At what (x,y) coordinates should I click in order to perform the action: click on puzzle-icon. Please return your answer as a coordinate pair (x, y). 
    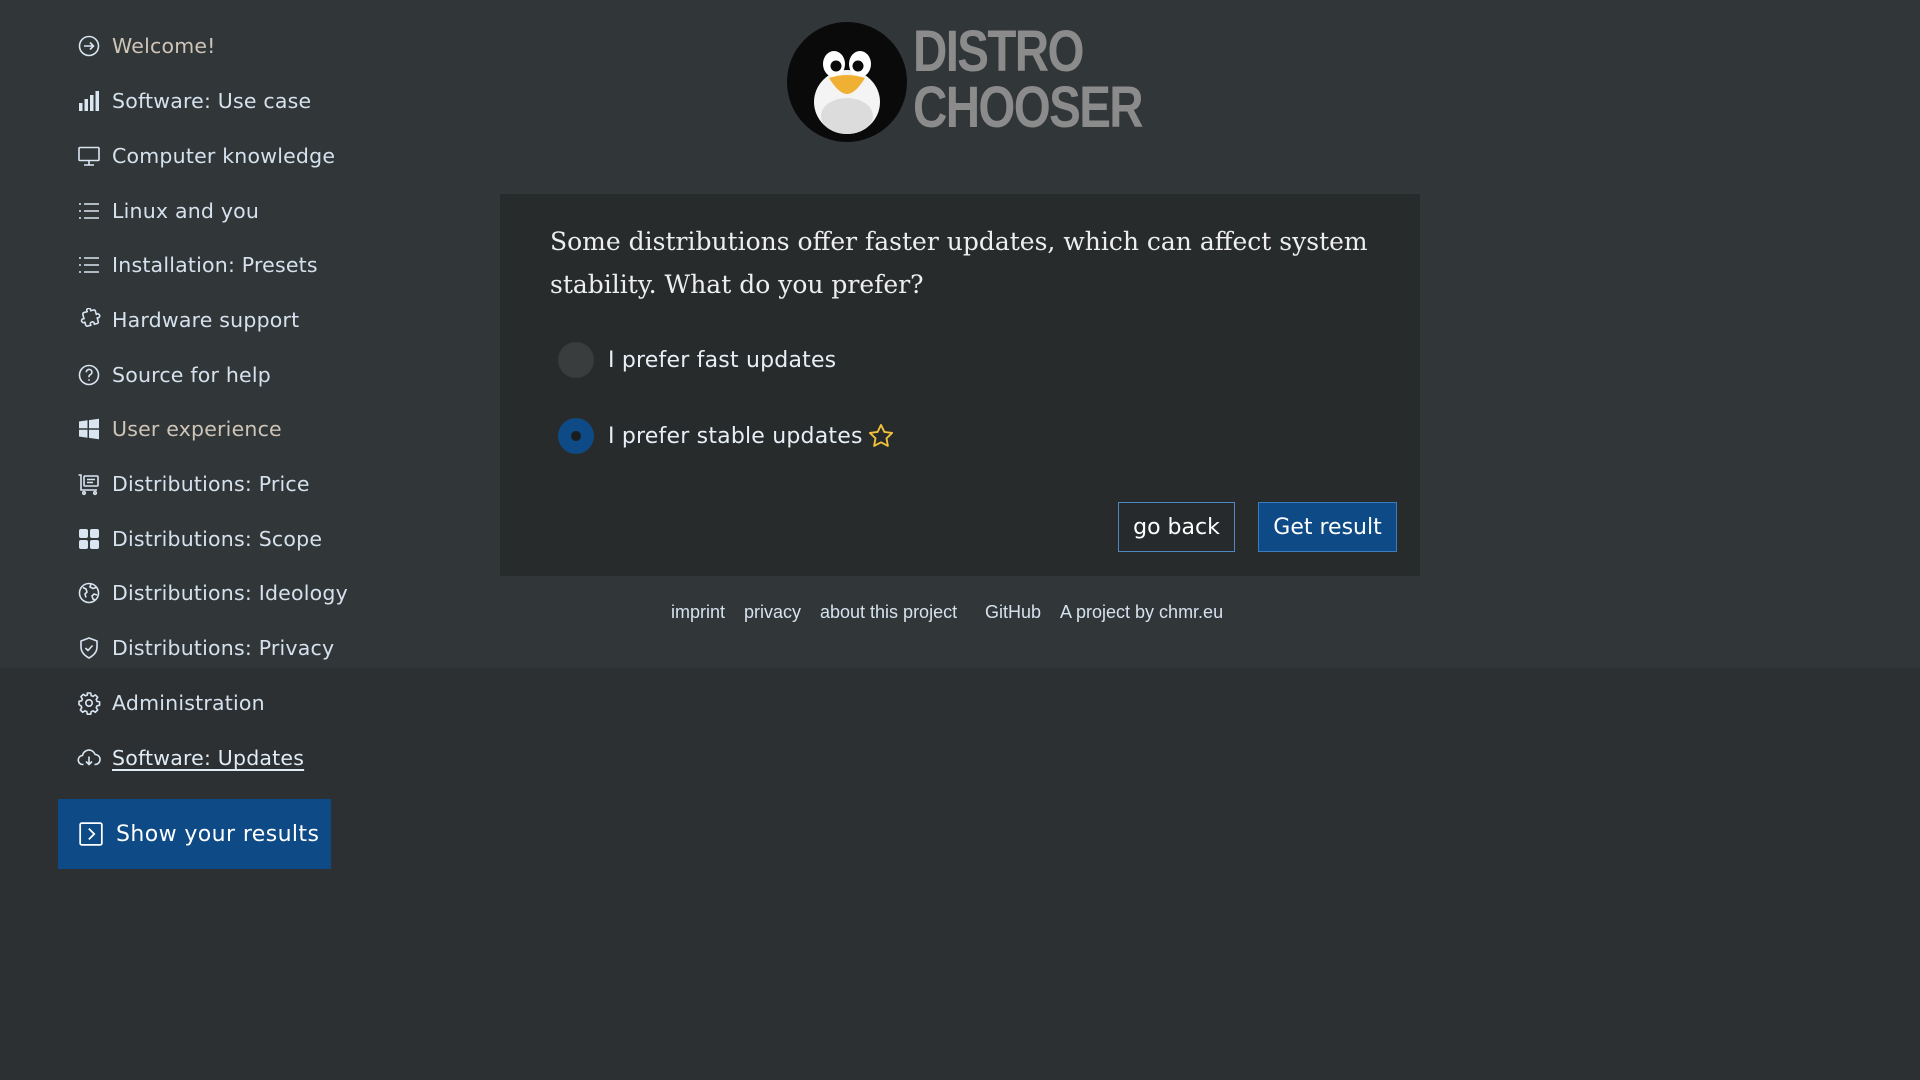
    Looking at the image, I should click on (89, 320).